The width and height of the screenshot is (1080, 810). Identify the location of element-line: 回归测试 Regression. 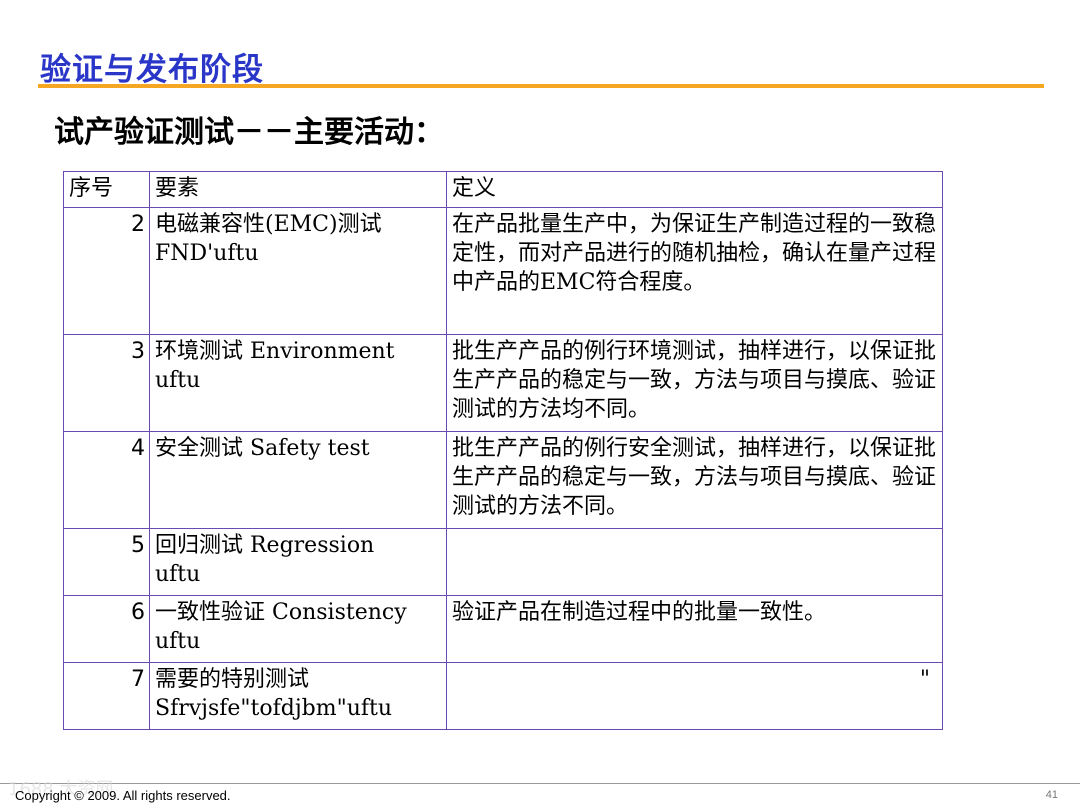
(265, 545).